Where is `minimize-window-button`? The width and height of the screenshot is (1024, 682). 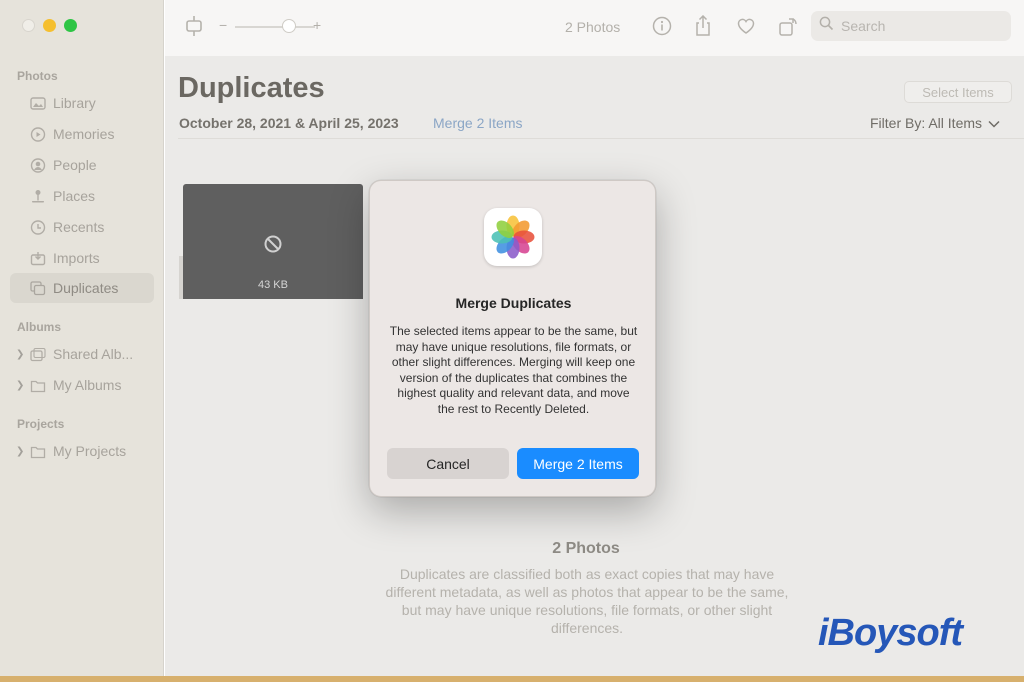
minimize-window-button is located at coordinates (49, 25).